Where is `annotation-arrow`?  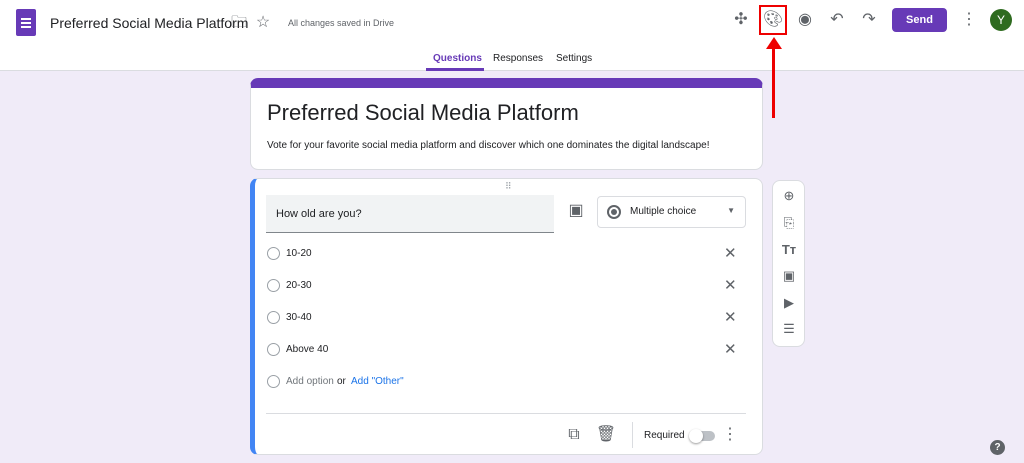
annotation-arrow is located at coordinates (773, 79).